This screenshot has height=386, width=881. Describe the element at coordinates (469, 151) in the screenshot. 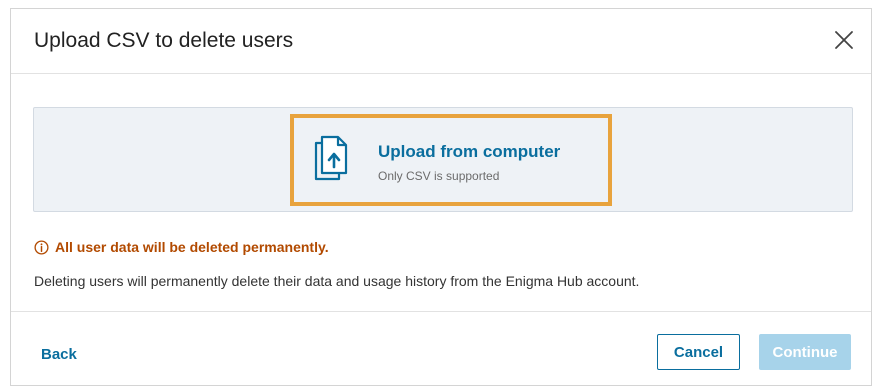

I see `upload-label: Upload from computer` at that location.